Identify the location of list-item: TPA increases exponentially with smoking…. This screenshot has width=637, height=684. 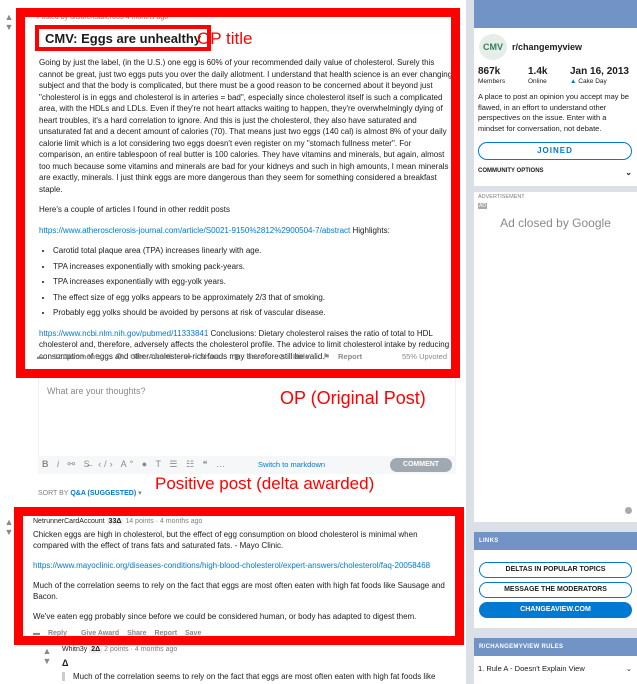
(252, 267).